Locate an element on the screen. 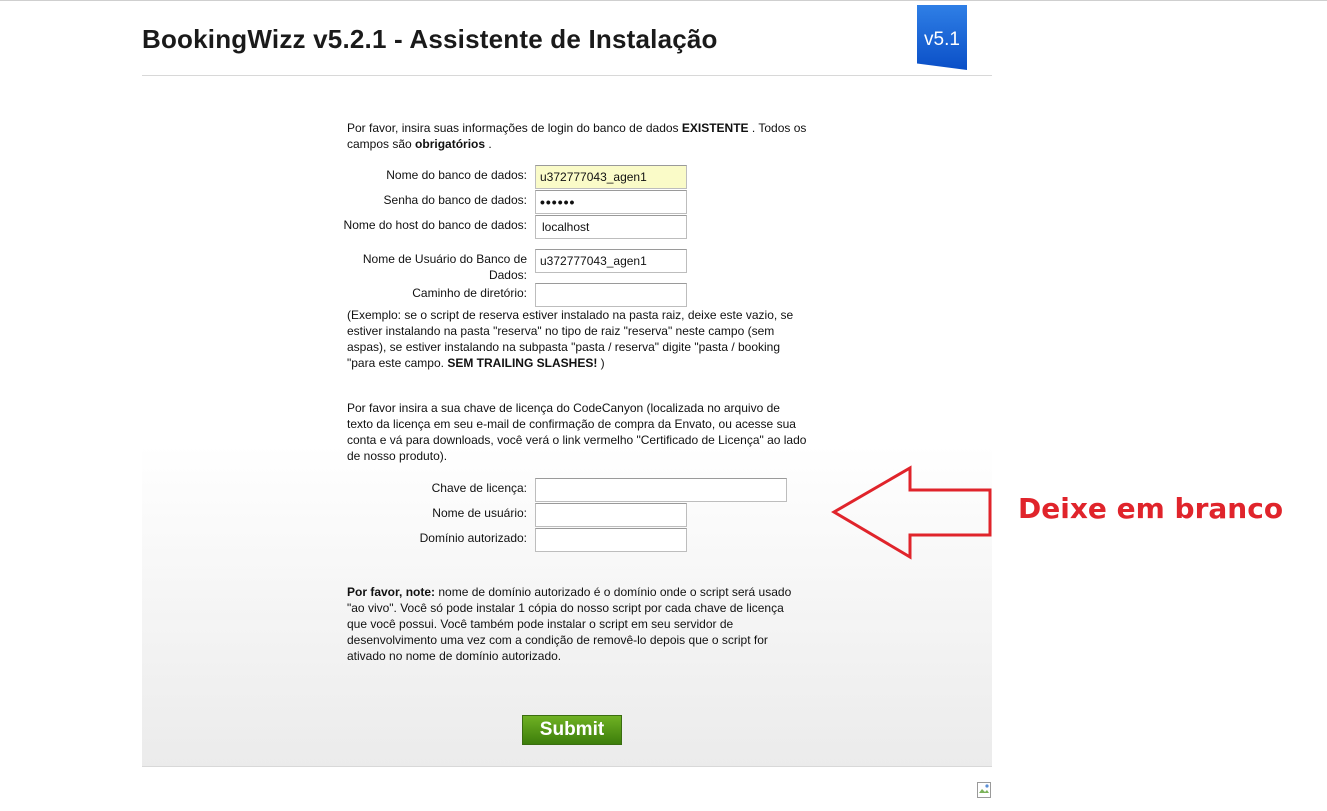 This screenshot has width=1327, height=811. db-password-label: Senha do banco de dados: is located at coordinates (455, 200).